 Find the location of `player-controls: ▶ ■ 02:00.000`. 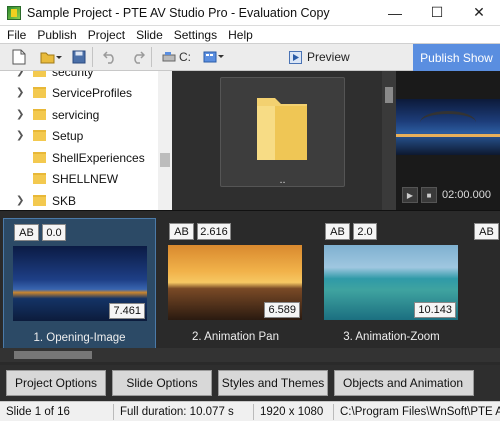

player-controls: ▶ ■ 02:00.000 is located at coordinates (448, 195).